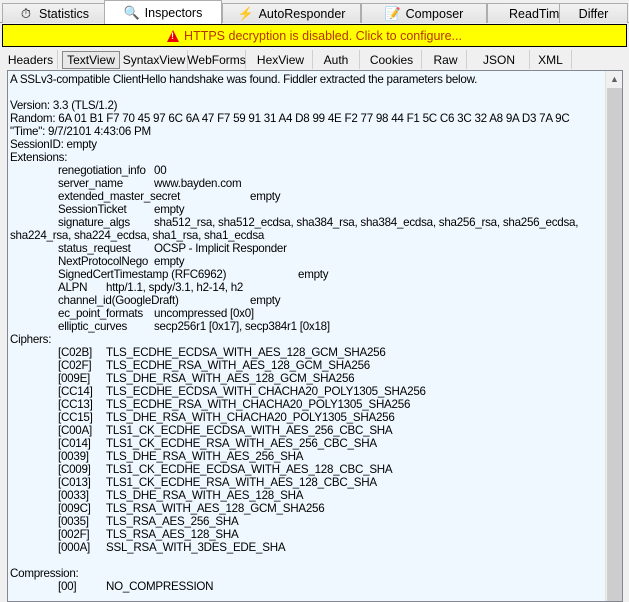 This screenshot has width=629, height=602. I want to click on cipher-code: [C02B], so click(75, 352).